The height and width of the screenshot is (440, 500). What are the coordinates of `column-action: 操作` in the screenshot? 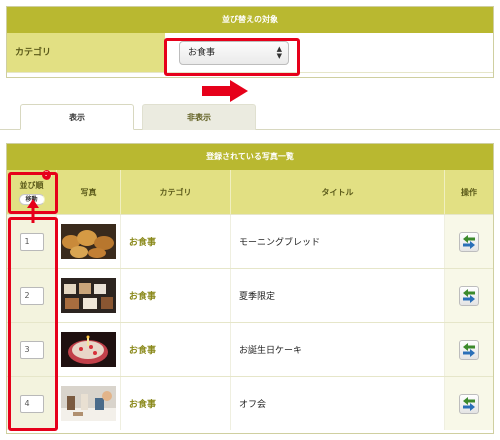 It's located at (469, 192).